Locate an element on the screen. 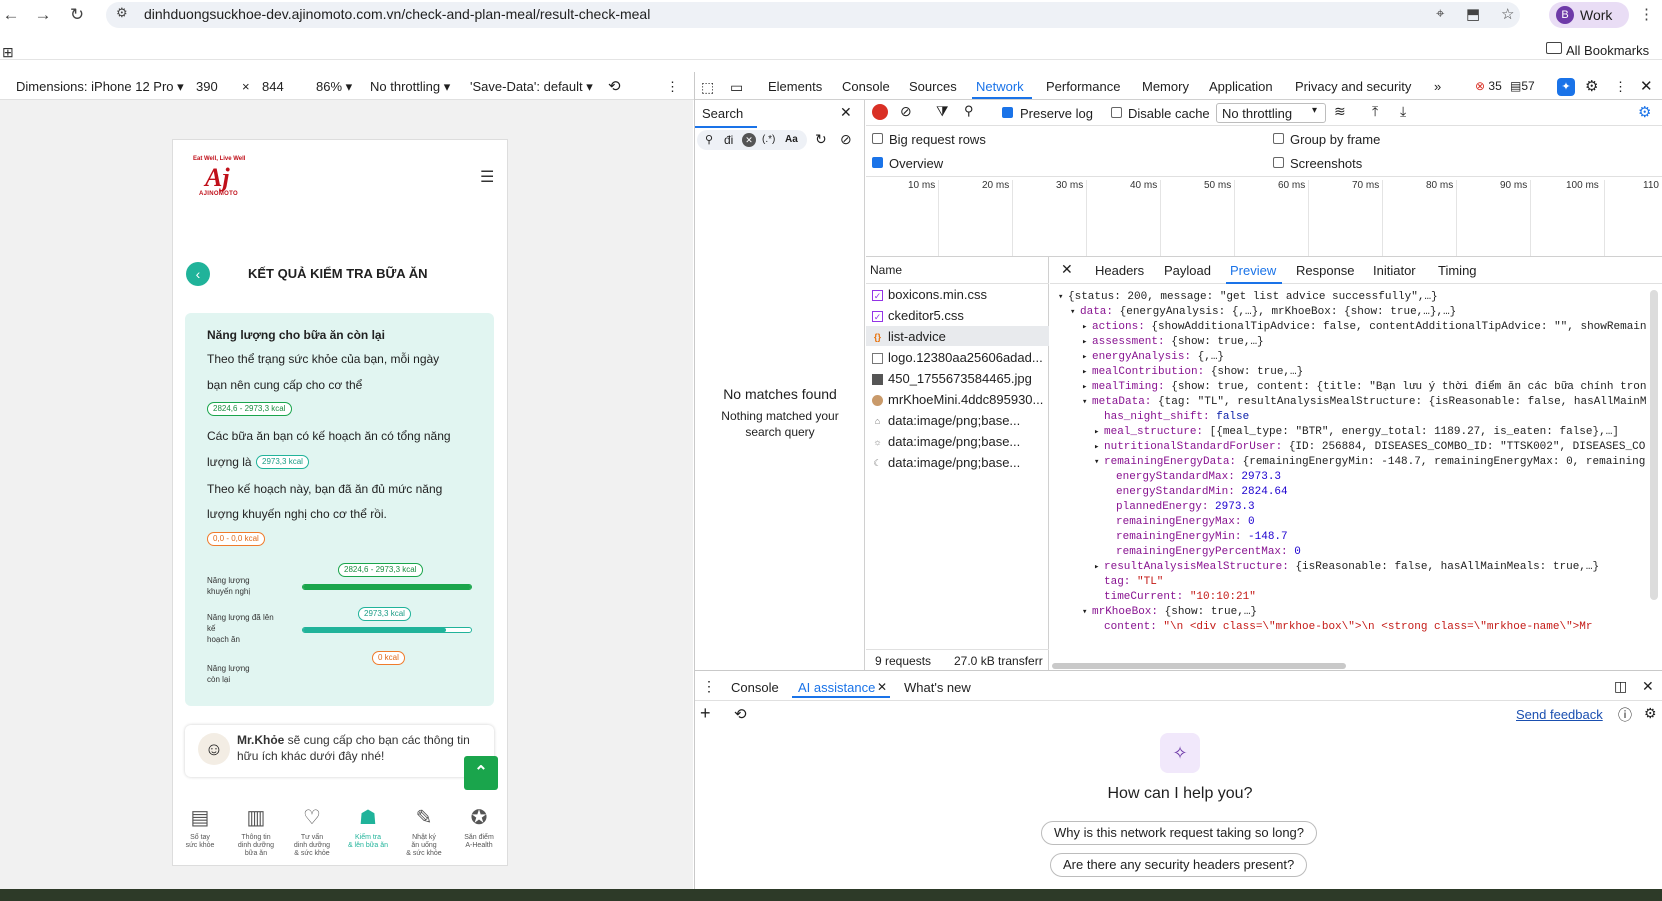 The height and width of the screenshot is (901, 1662). error-count: ⊗ 35 is located at coordinates (1488, 86).